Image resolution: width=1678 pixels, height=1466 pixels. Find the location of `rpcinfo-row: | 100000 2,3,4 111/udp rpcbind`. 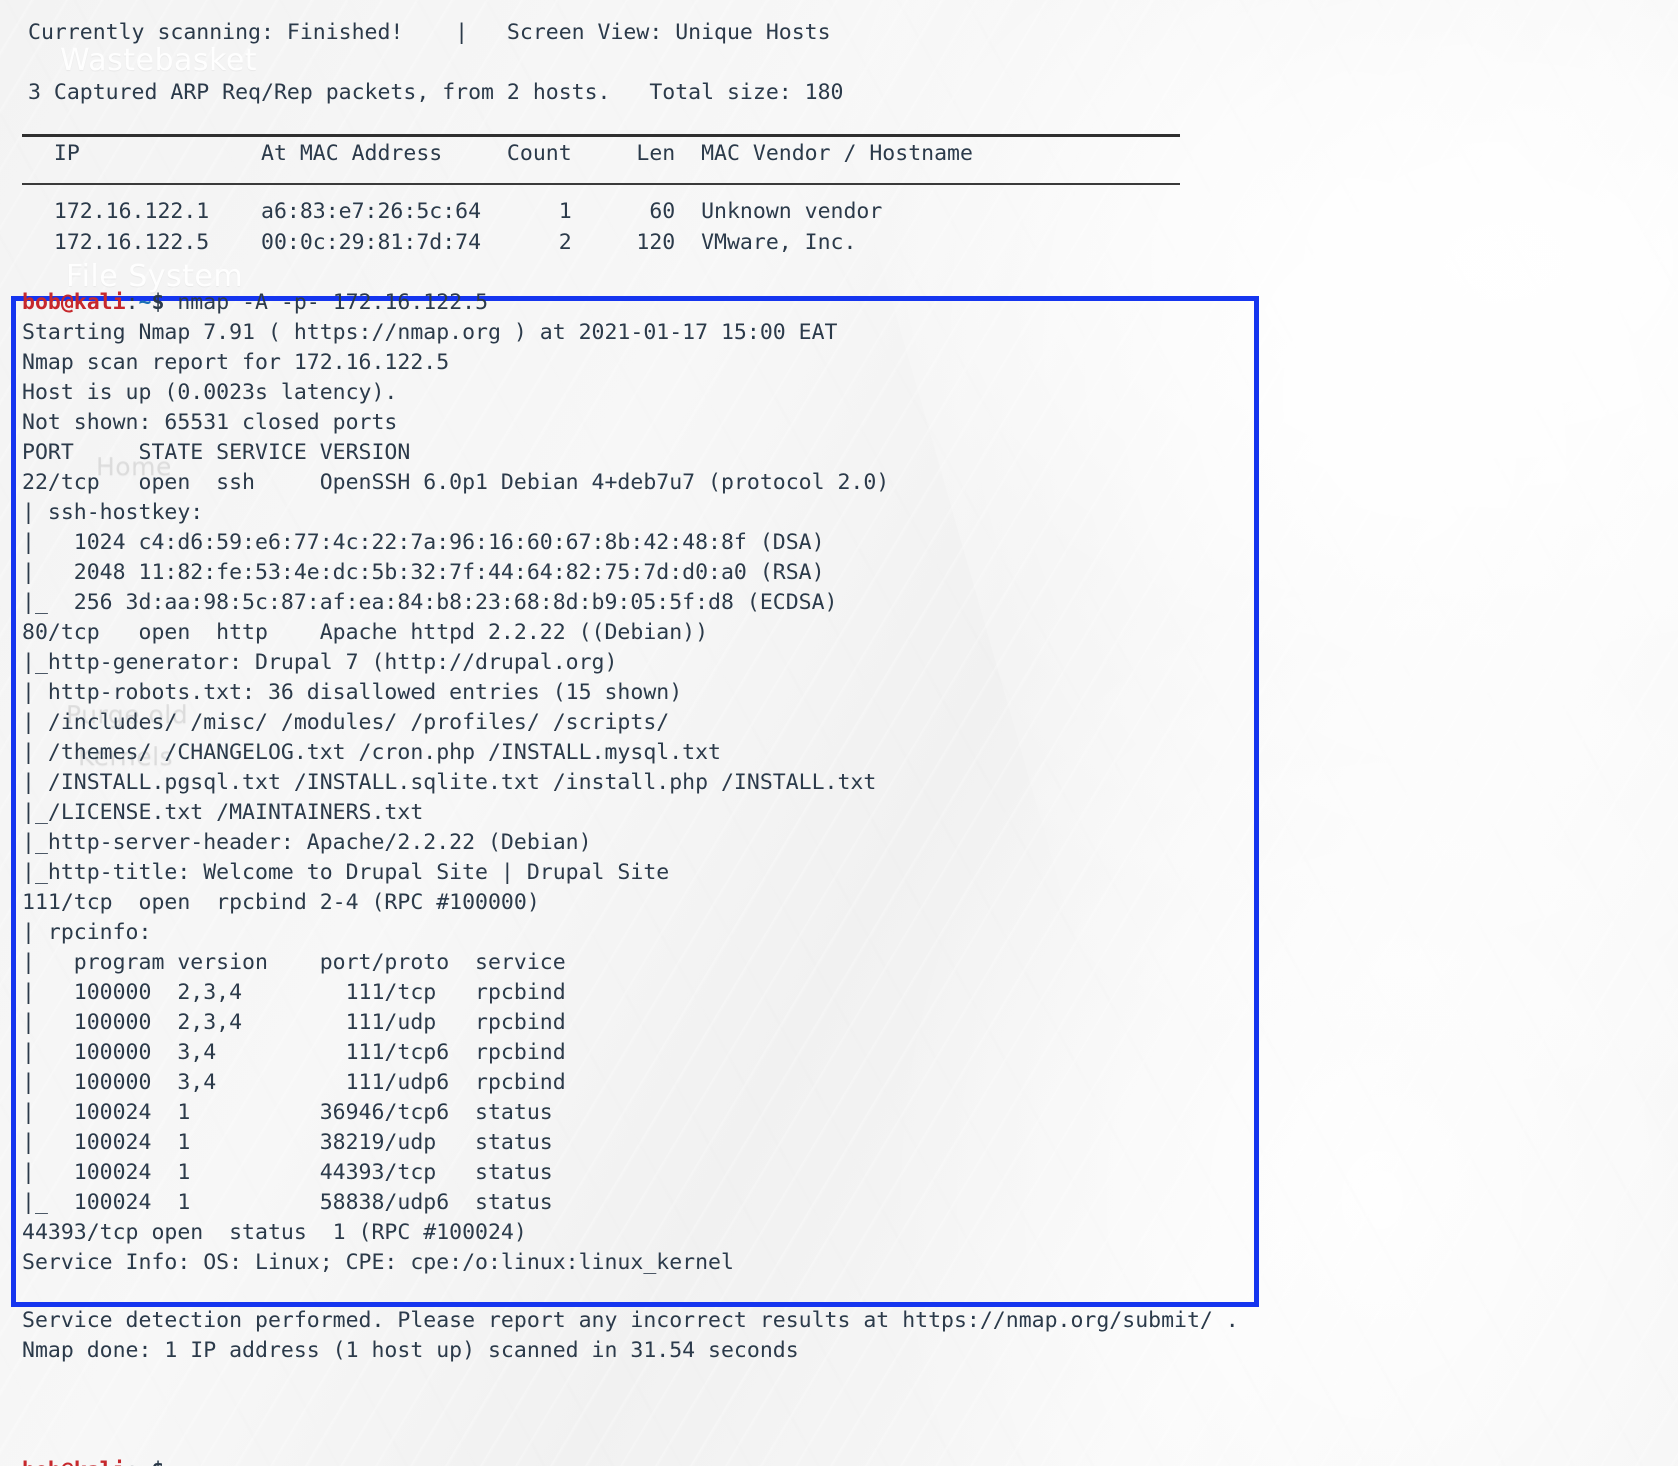

rpcinfo-row: | 100000 2,3,4 111/udp rpcbind is located at coordinates (294, 1022).